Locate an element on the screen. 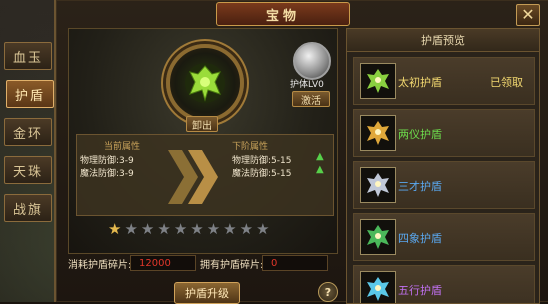 This screenshot has height=304, width=548. tab-blood-jade: 血玉 is located at coordinates (28, 56).